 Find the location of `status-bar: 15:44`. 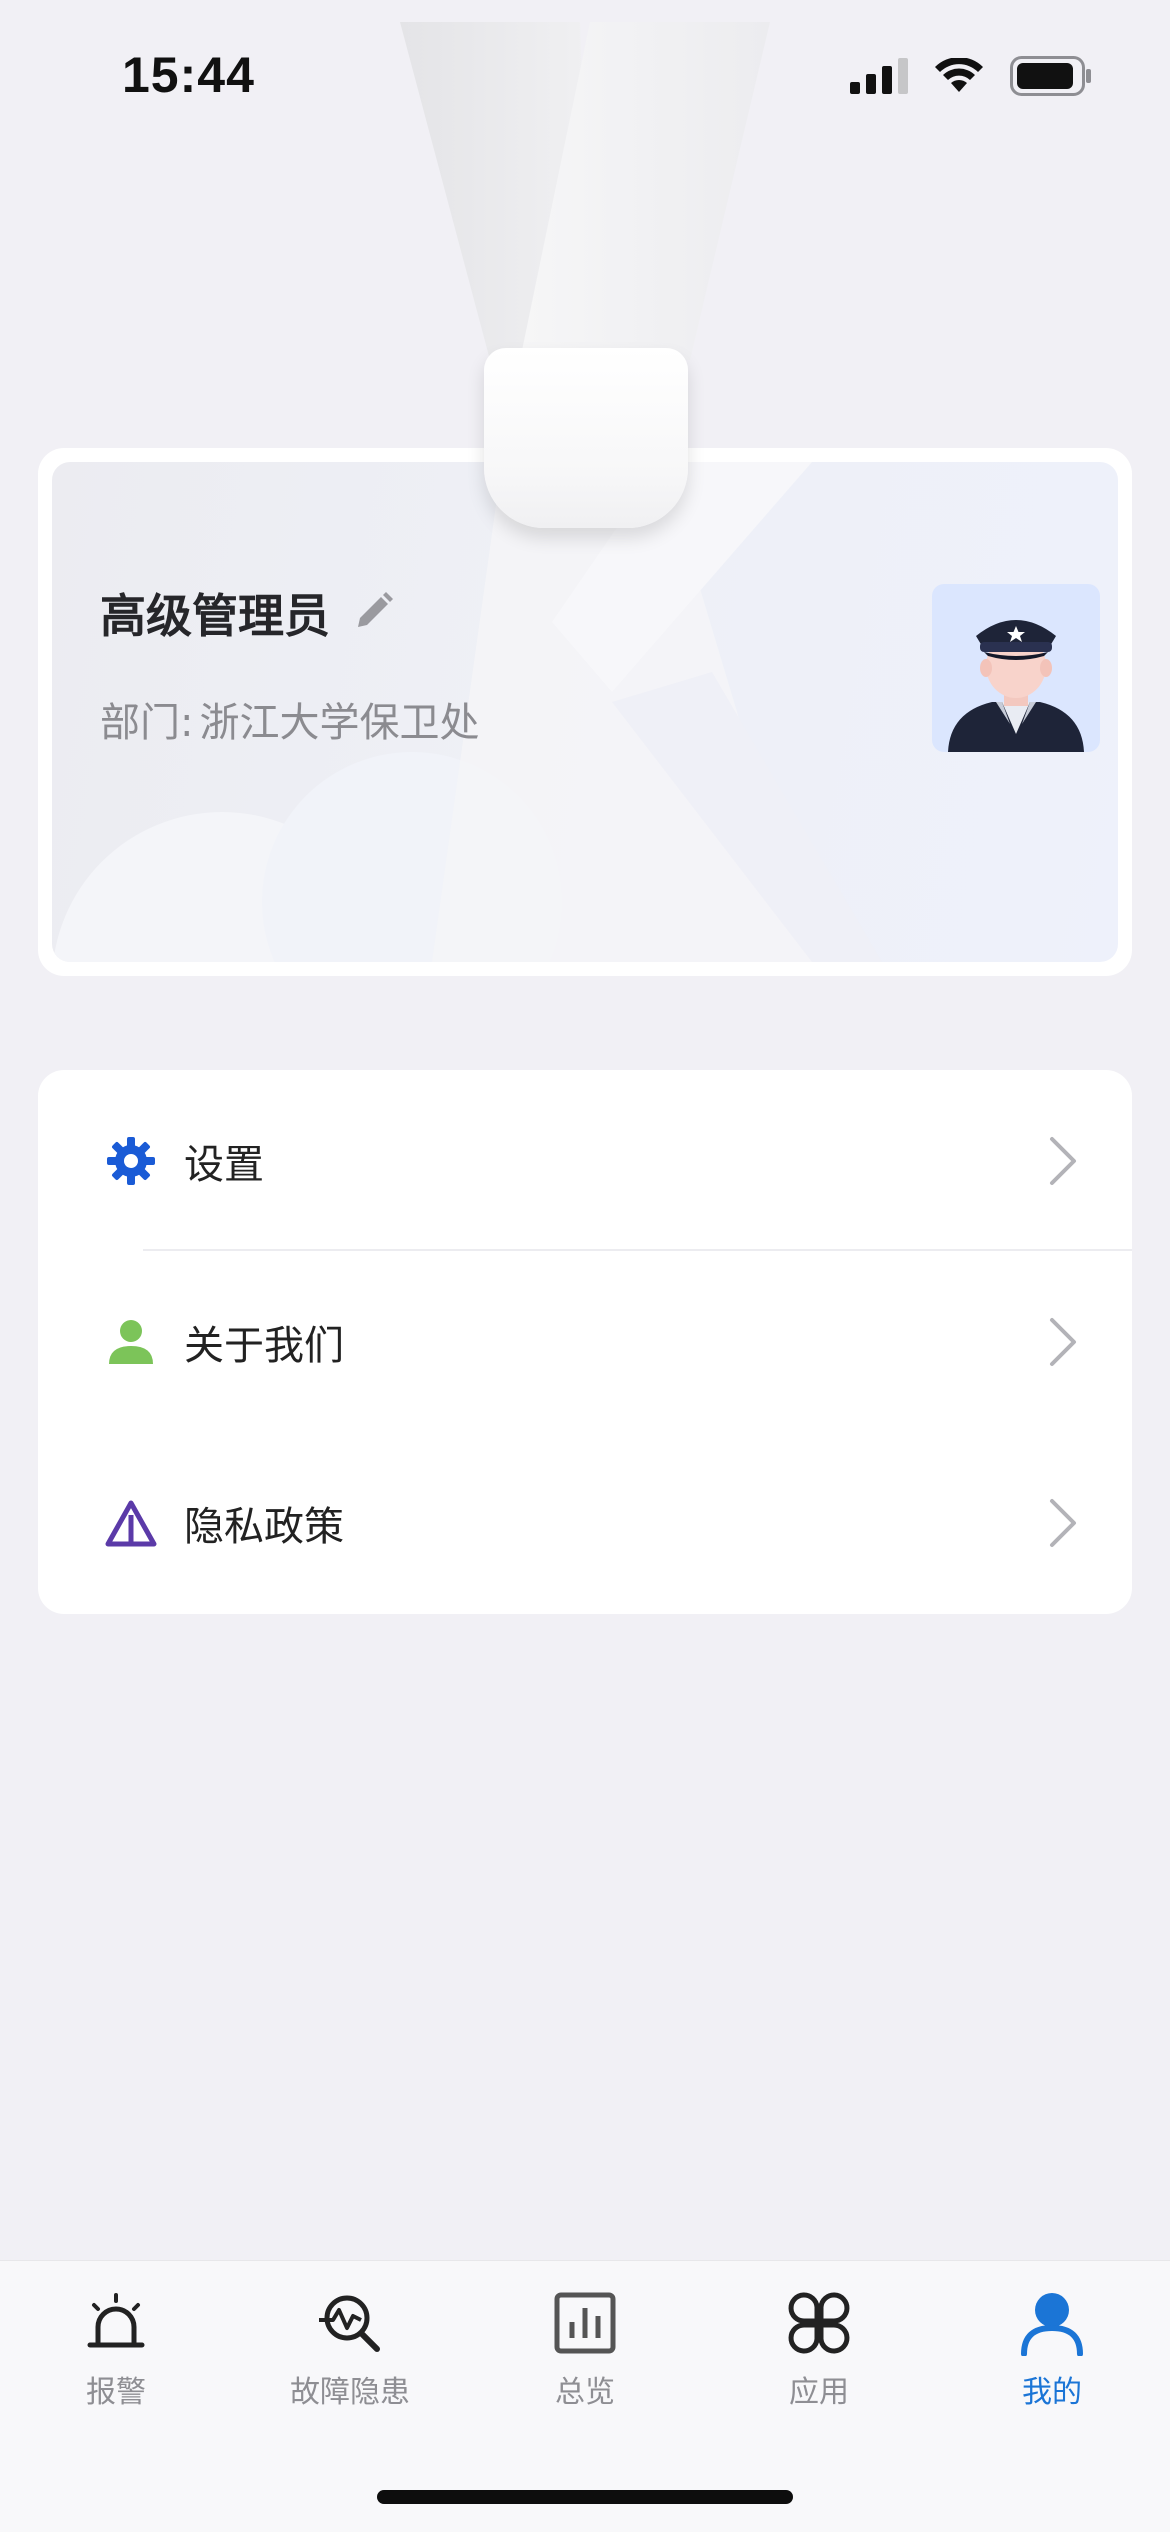

status-bar: 15:44 is located at coordinates (585, 75).